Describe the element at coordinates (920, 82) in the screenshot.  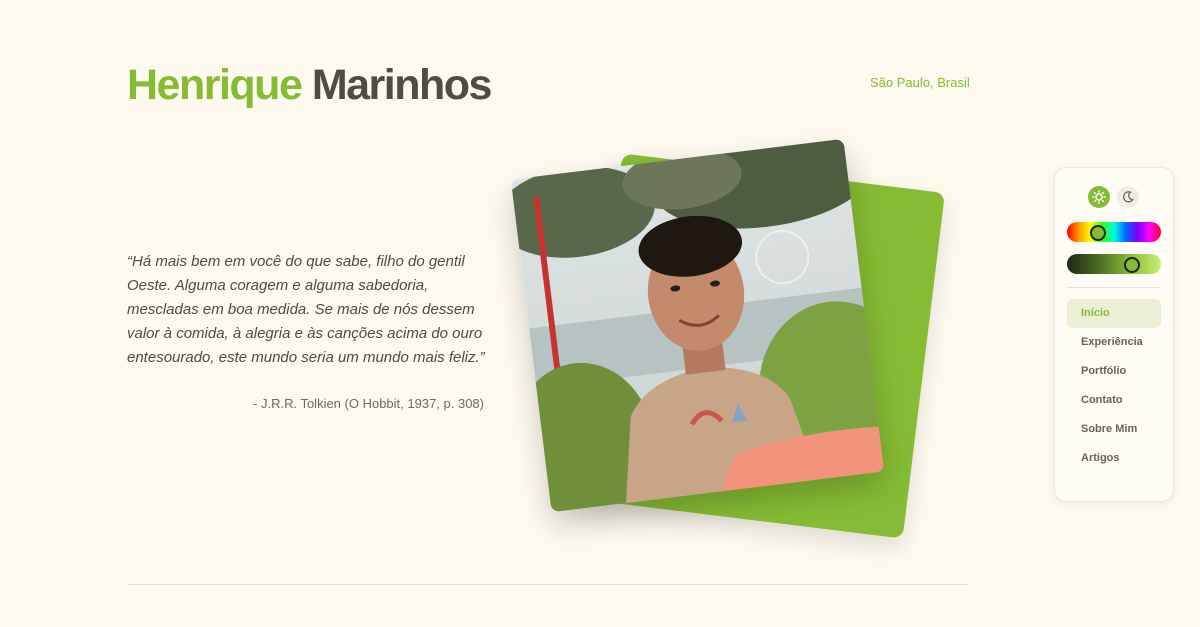
I see `location-label: São Paulo, Brasil` at that location.